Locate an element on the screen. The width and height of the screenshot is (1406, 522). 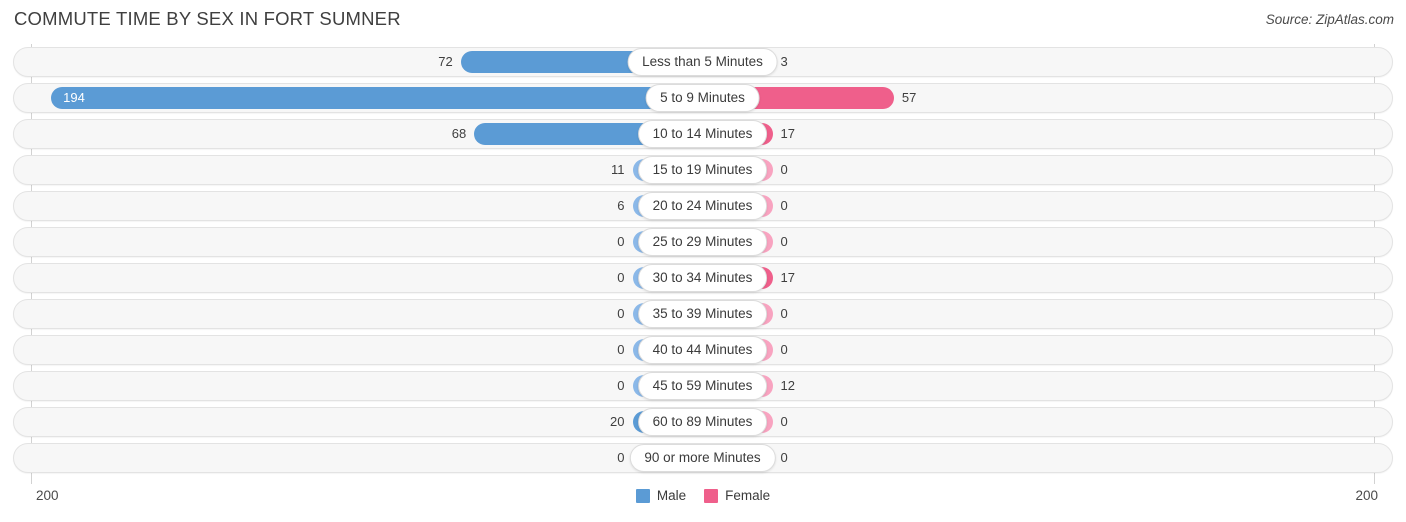
bar-row: 11 0 15 to 19 Minutes is located at coordinates (703, 170).